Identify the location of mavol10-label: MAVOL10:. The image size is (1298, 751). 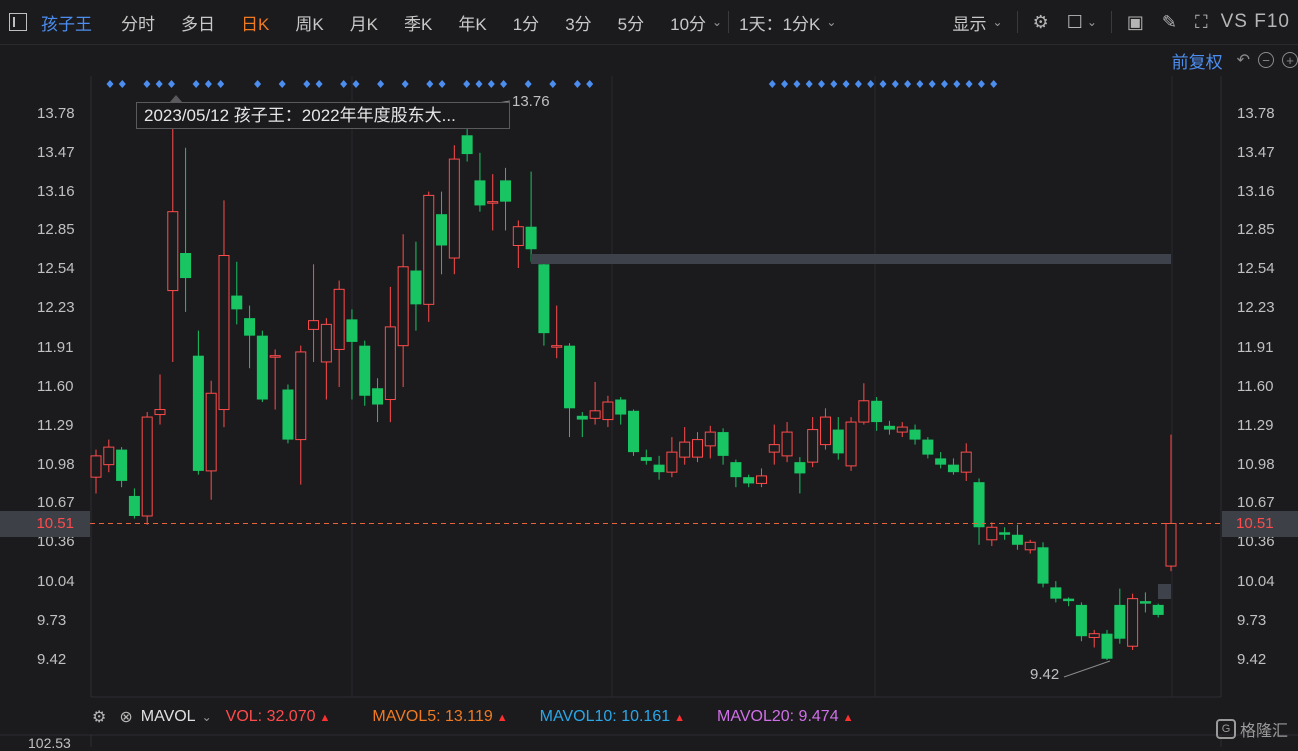
(578, 716).